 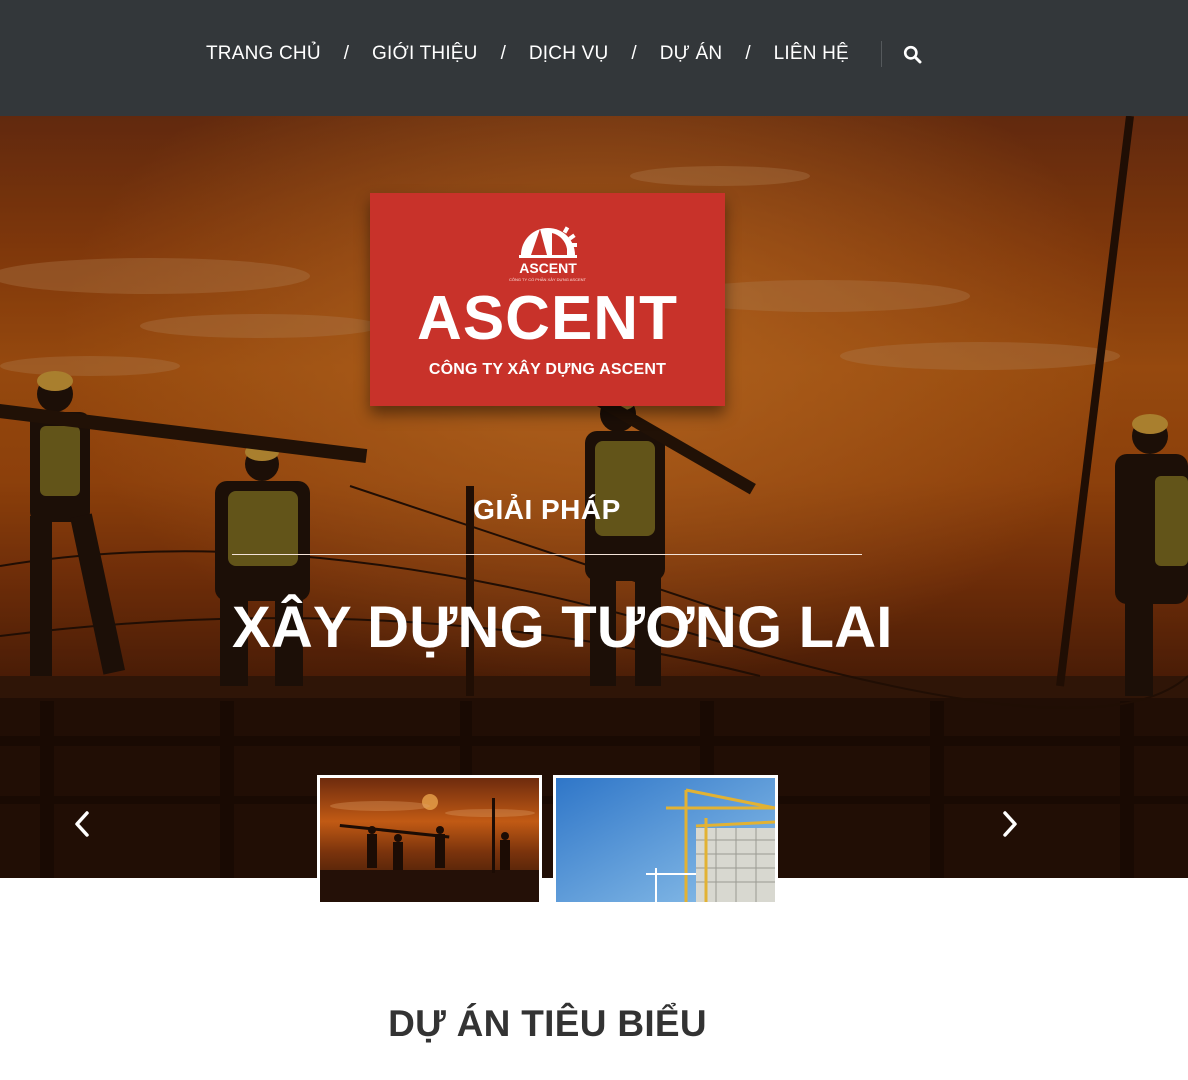 I want to click on brand-name: ASCENT, so click(x=547, y=318).